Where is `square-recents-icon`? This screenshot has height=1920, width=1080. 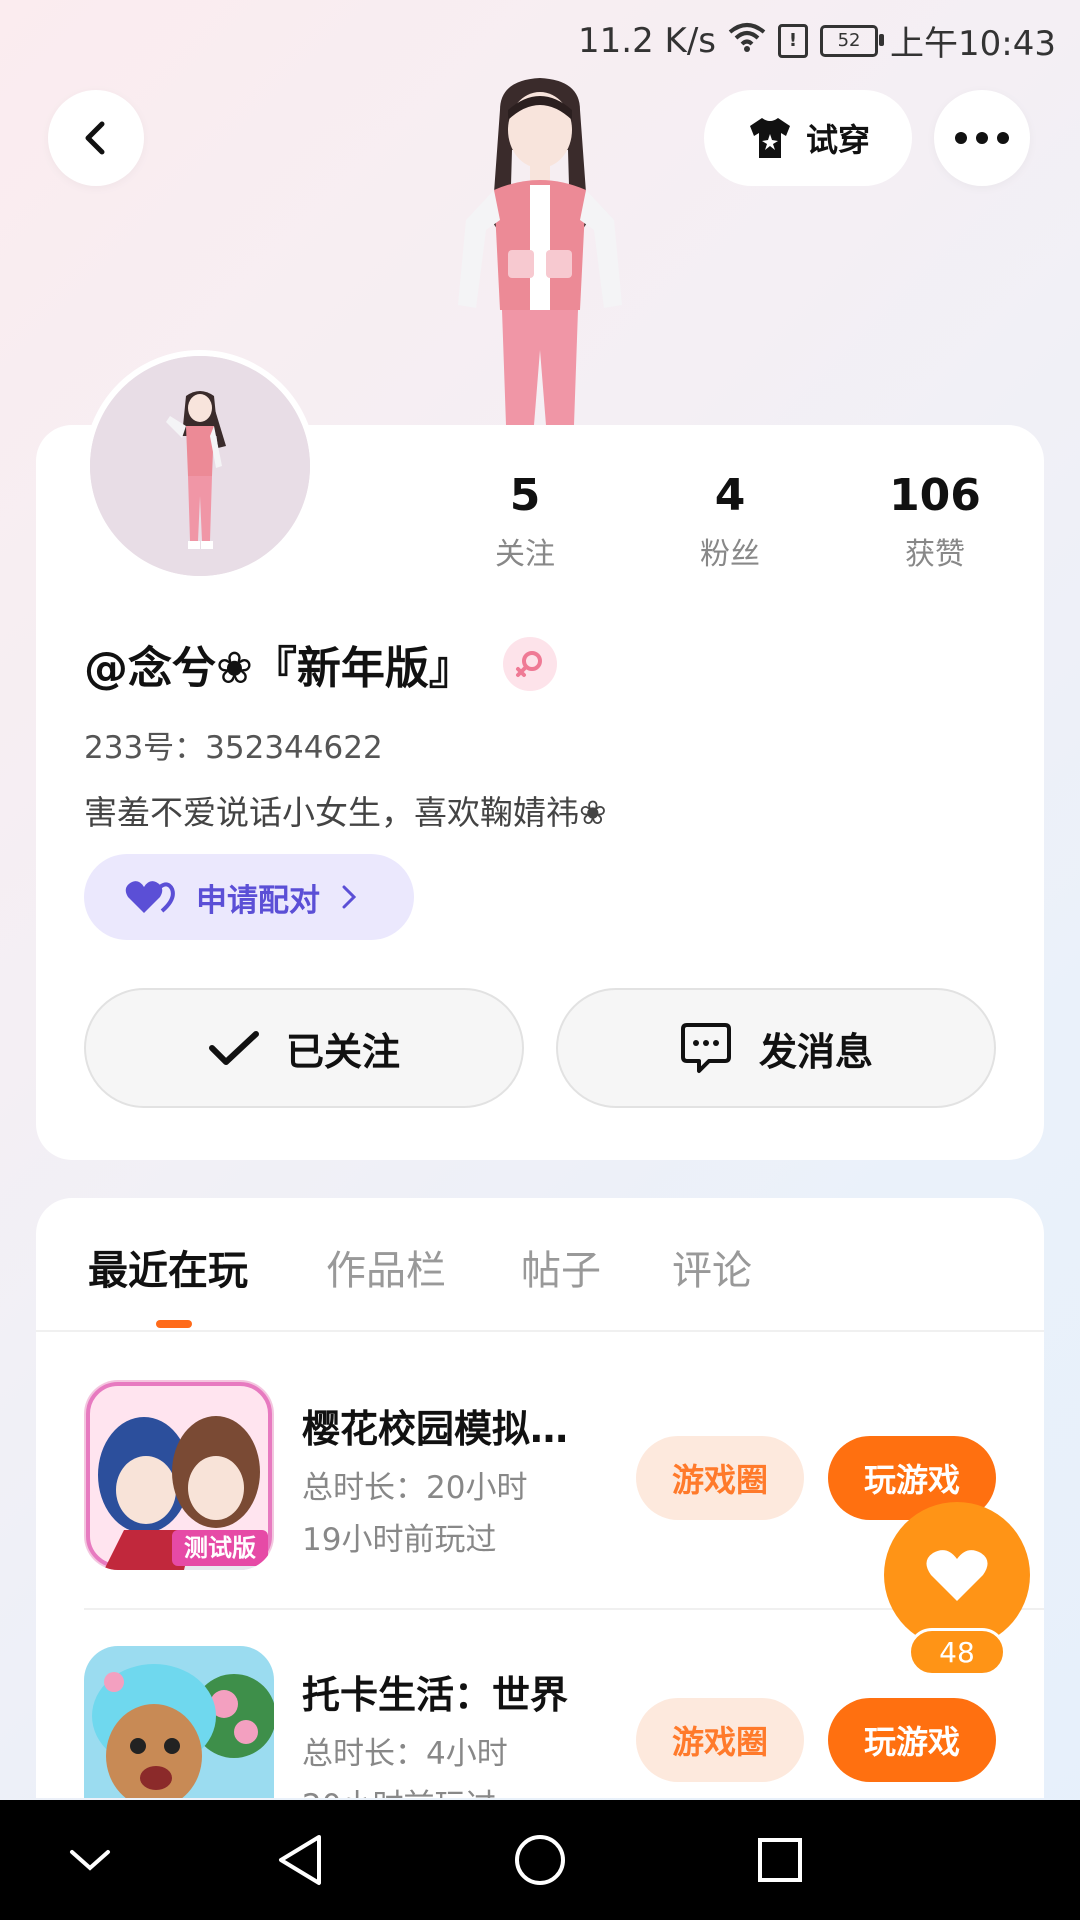
square-recents-icon is located at coordinates (780, 1860).